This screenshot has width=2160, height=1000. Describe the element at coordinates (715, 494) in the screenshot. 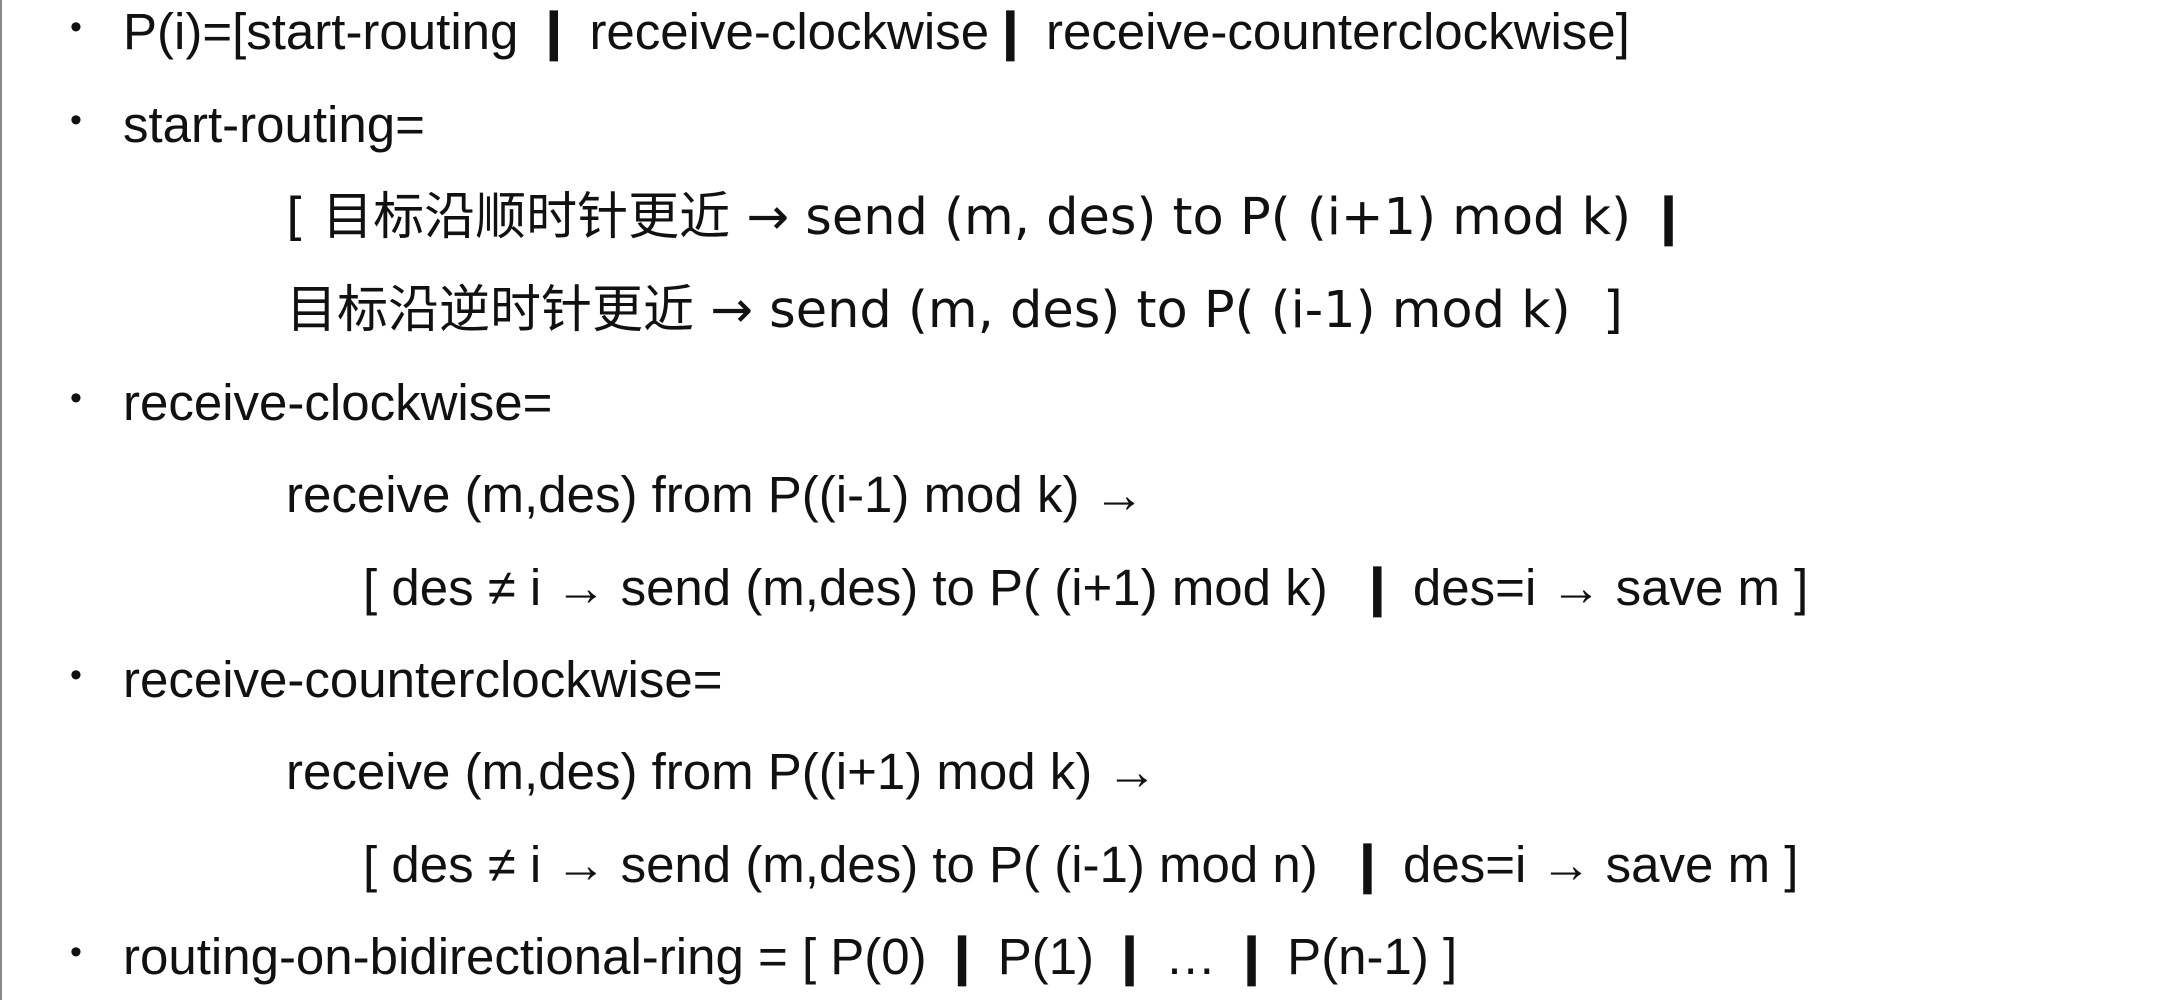

I see `receive-clockwise-receive-line: receive (m,des) from P((i-1) mod k) →` at that location.